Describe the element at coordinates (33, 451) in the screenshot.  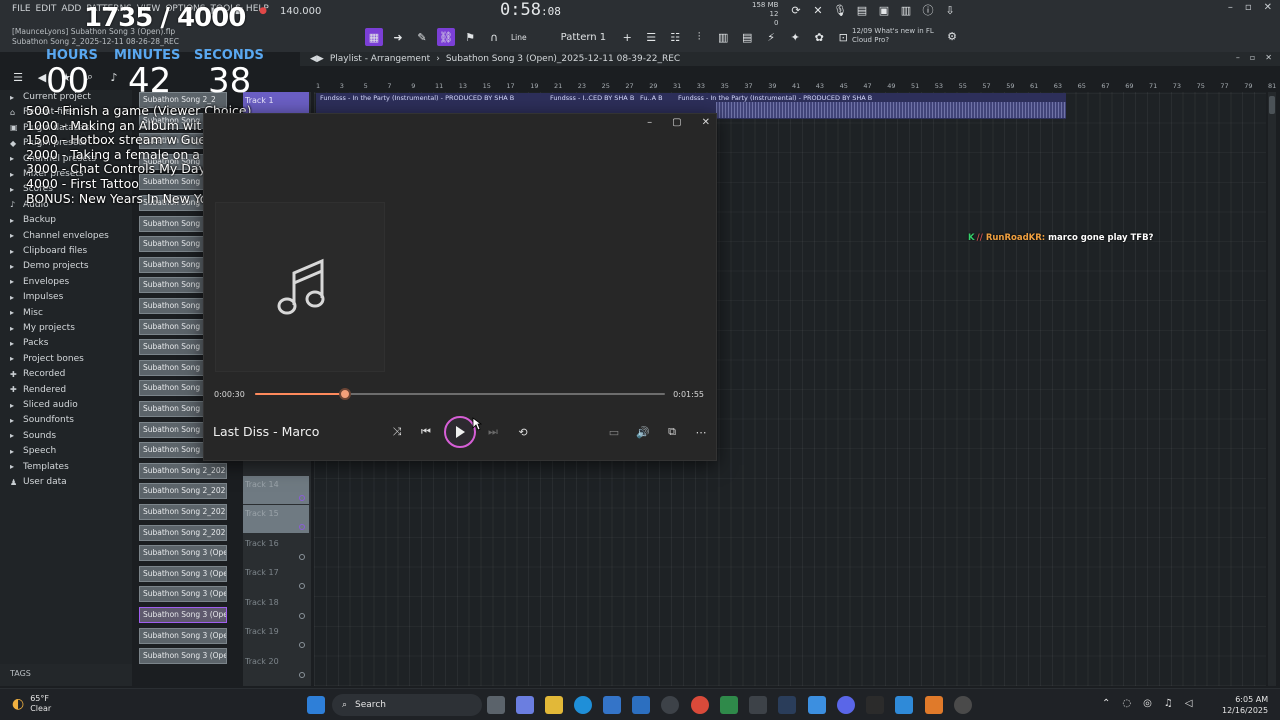
I see `browser-item: ▸ Speech` at that location.